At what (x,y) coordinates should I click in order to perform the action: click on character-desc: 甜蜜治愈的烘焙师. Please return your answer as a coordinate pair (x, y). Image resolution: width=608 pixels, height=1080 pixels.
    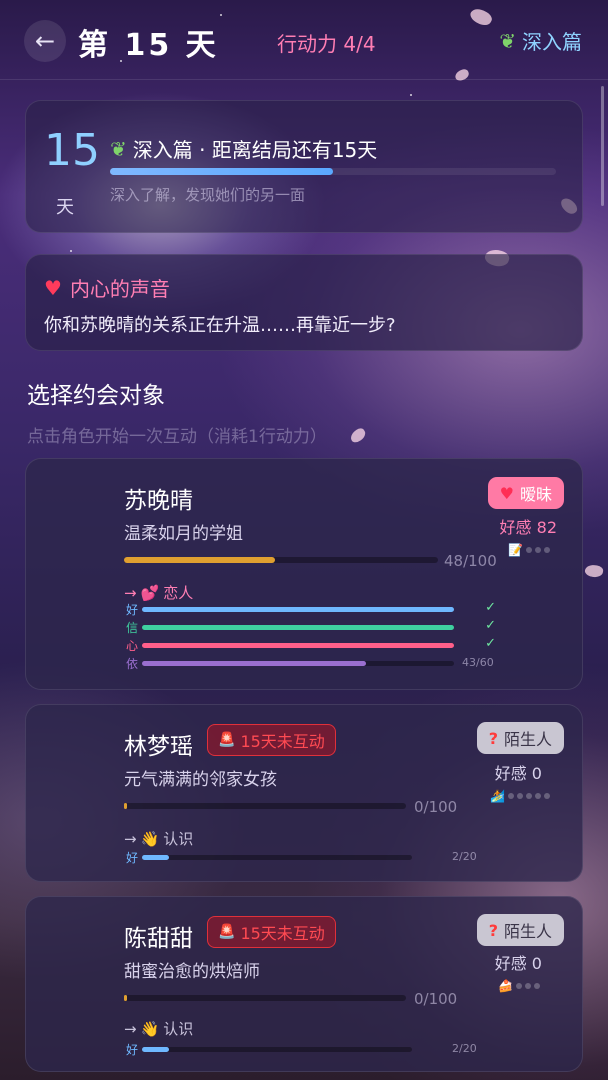
    Looking at the image, I should click on (192, 972).